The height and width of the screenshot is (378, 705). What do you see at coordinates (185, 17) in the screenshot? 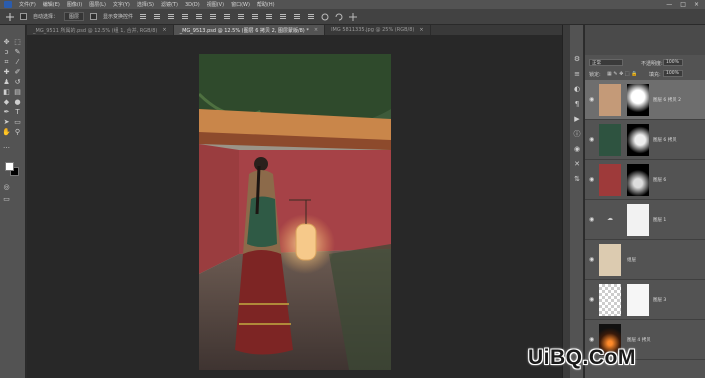
I see `align-left-icon` at bounding box center [185, 17].